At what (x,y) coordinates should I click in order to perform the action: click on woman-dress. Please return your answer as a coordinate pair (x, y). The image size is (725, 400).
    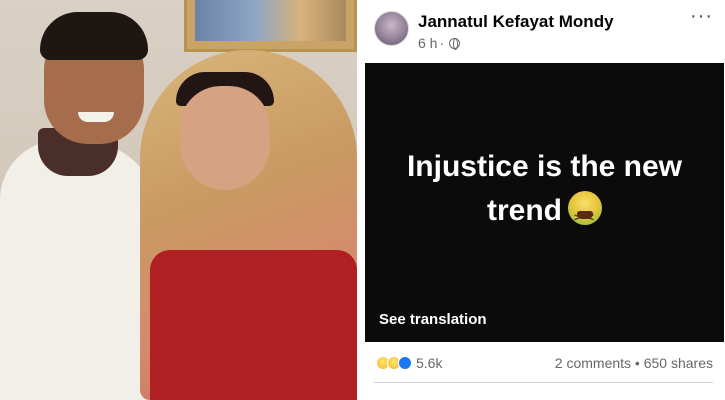
    Looking at the image, I should click on (253, 325).